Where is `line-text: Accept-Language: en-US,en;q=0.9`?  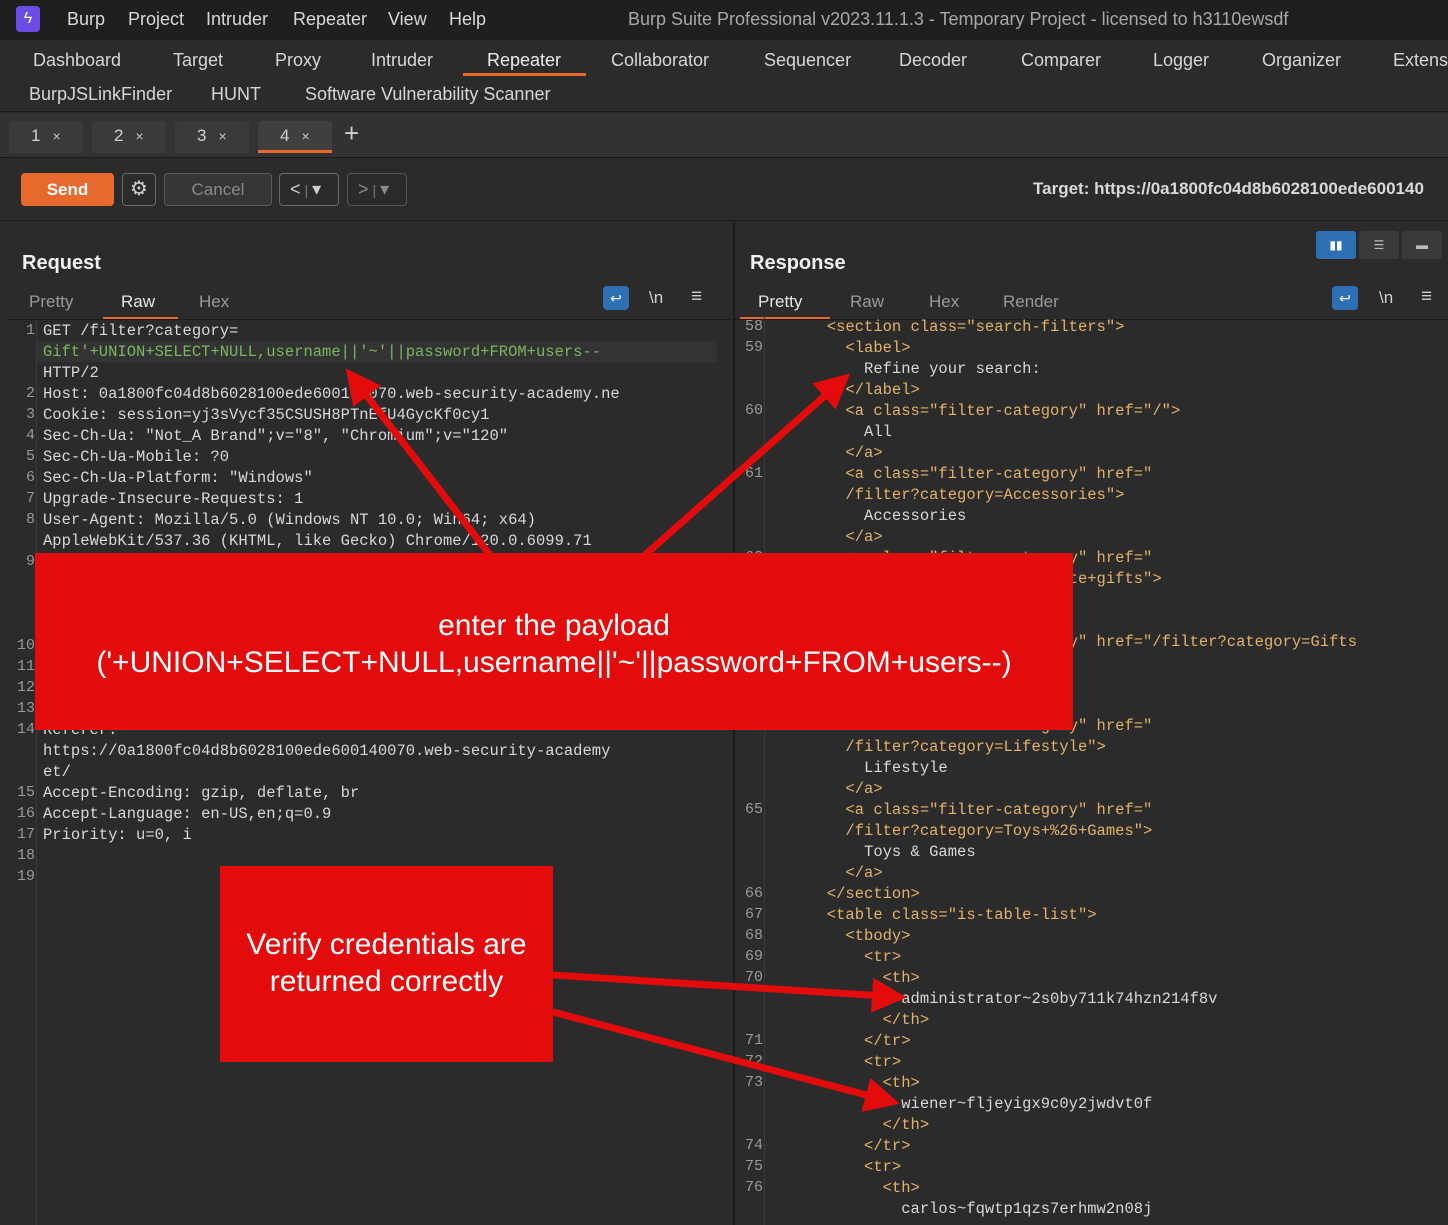
line-text: Accept-Language: en-US,en;q=0.9 is located at coordinates (187, 814).